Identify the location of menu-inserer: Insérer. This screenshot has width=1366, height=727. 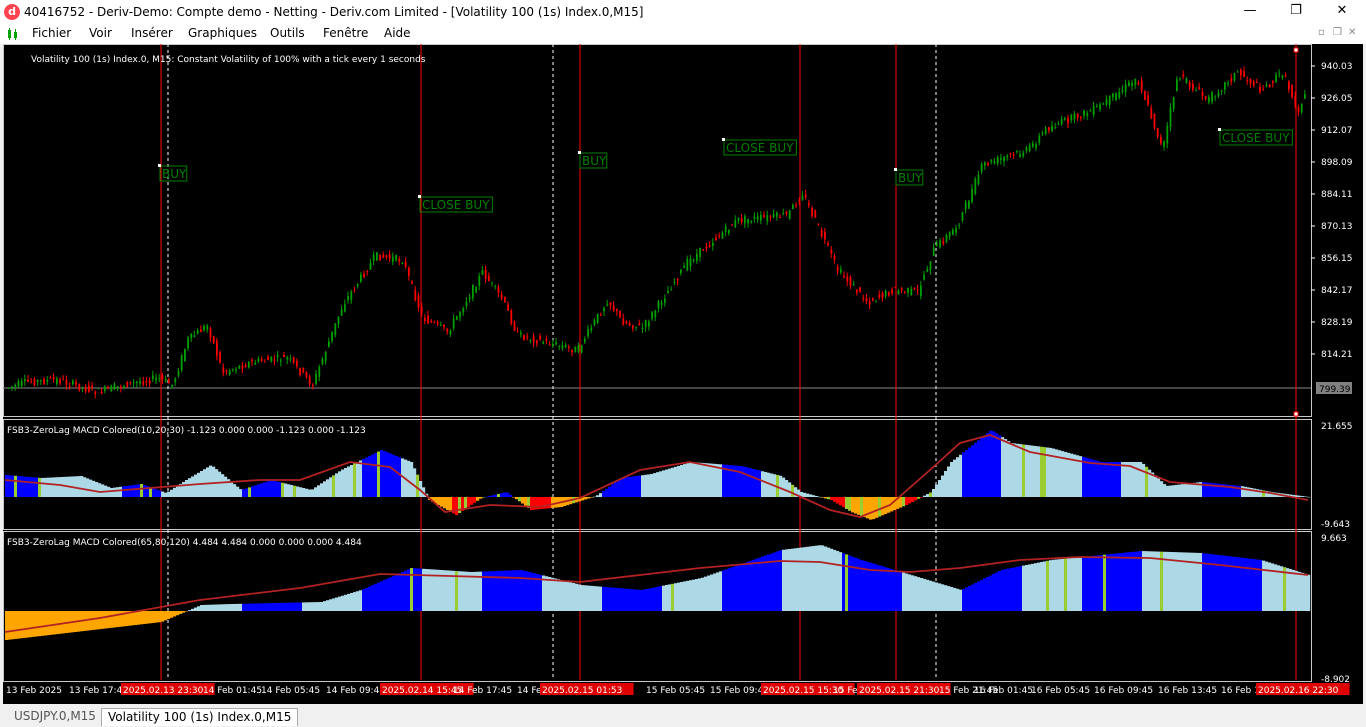
(152, 33).